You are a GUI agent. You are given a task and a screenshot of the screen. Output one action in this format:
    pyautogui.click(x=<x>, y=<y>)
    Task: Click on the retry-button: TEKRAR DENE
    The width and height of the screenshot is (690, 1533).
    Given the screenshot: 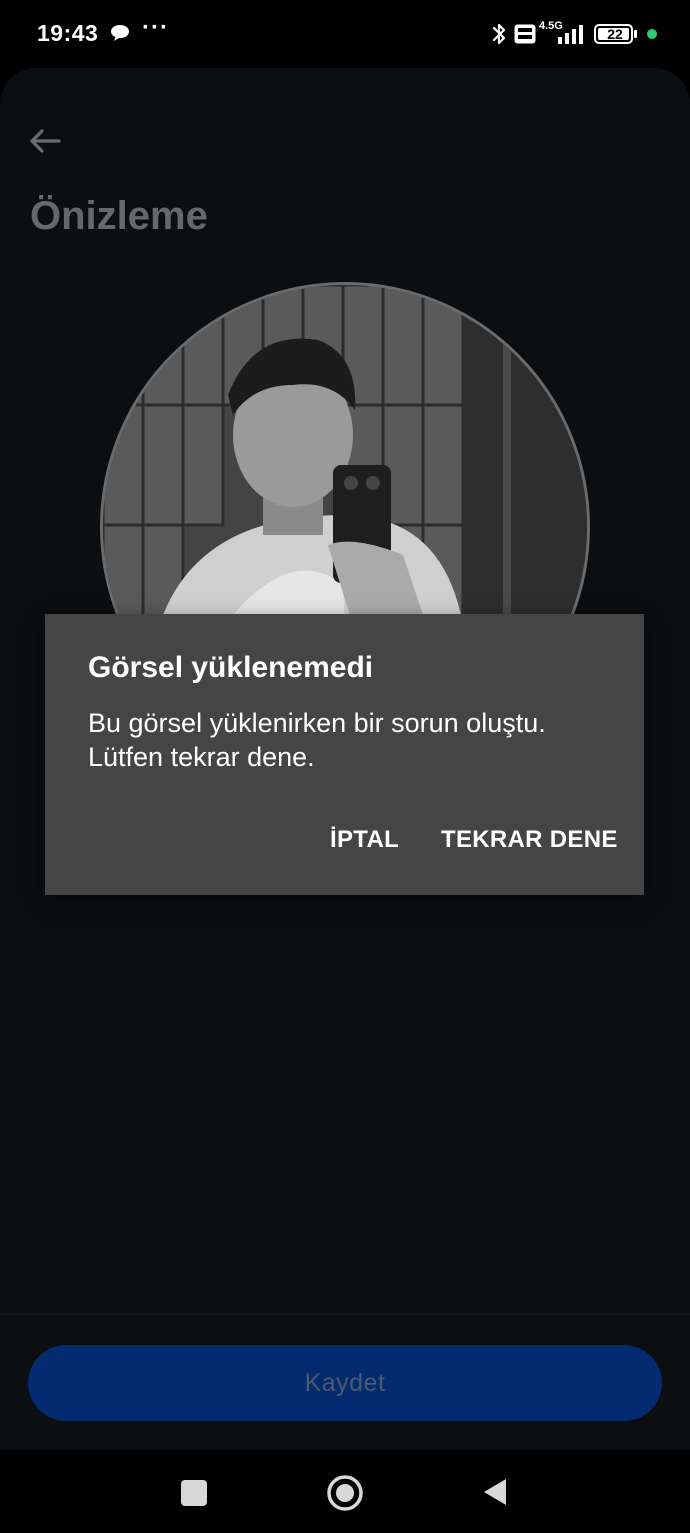 What is the action you would take?
    pyautogui.click(x=529, y=840)
    